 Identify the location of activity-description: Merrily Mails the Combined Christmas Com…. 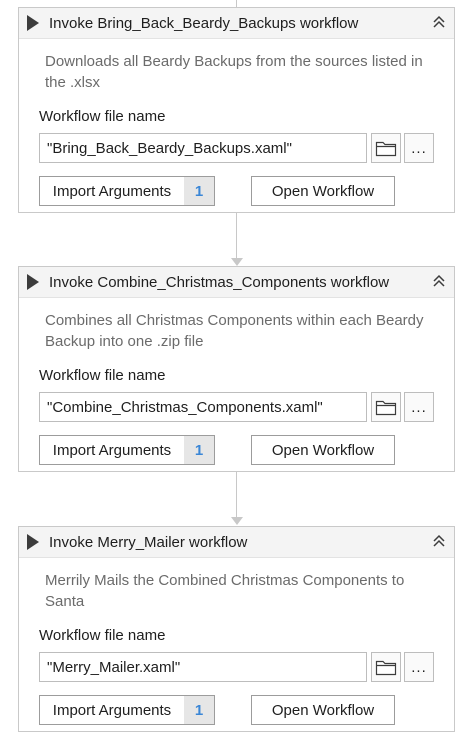
(225, 591).